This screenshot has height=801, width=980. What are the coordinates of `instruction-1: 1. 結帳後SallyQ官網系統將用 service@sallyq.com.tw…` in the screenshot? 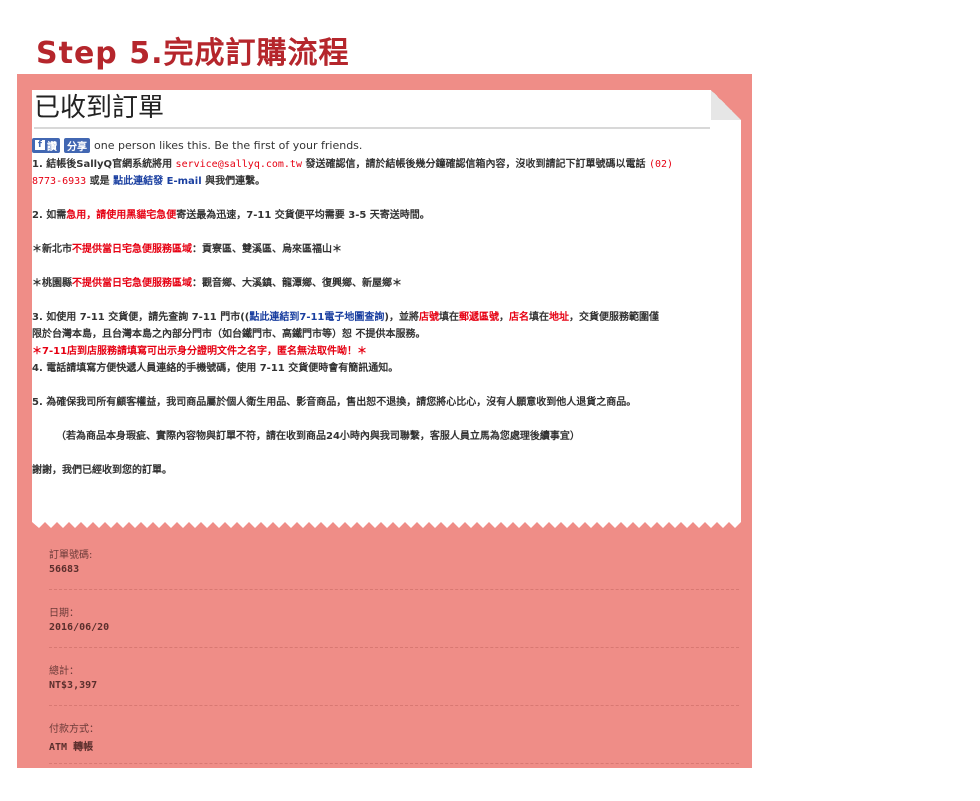 It's located at (353, 164).